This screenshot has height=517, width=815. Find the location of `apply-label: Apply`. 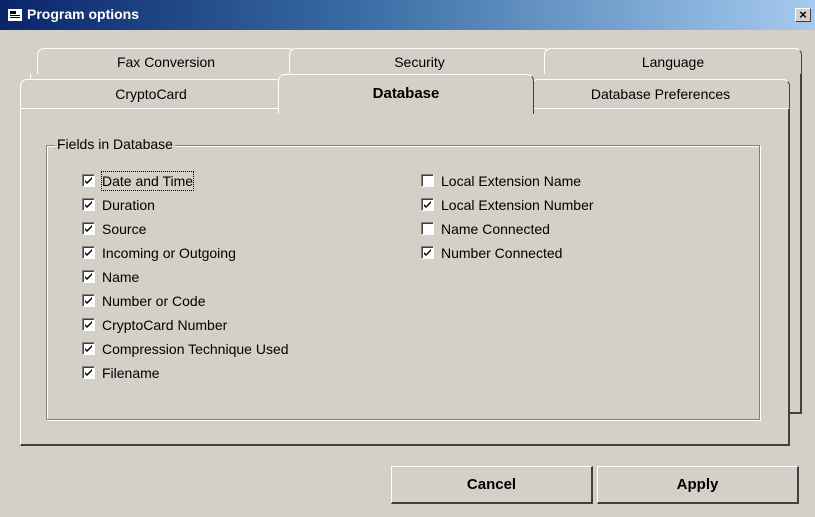

apply-label: Apply is located at coordinates (697, 484).